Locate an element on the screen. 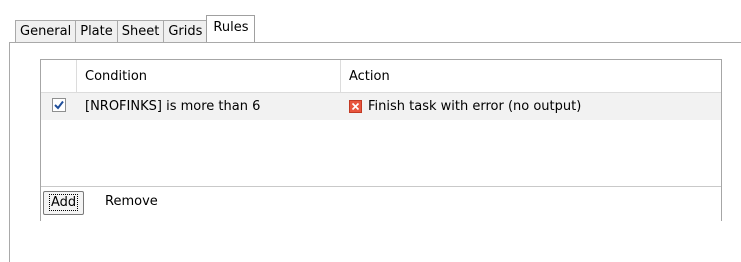  add-button-label: Add is located at coordinates (63, 202).